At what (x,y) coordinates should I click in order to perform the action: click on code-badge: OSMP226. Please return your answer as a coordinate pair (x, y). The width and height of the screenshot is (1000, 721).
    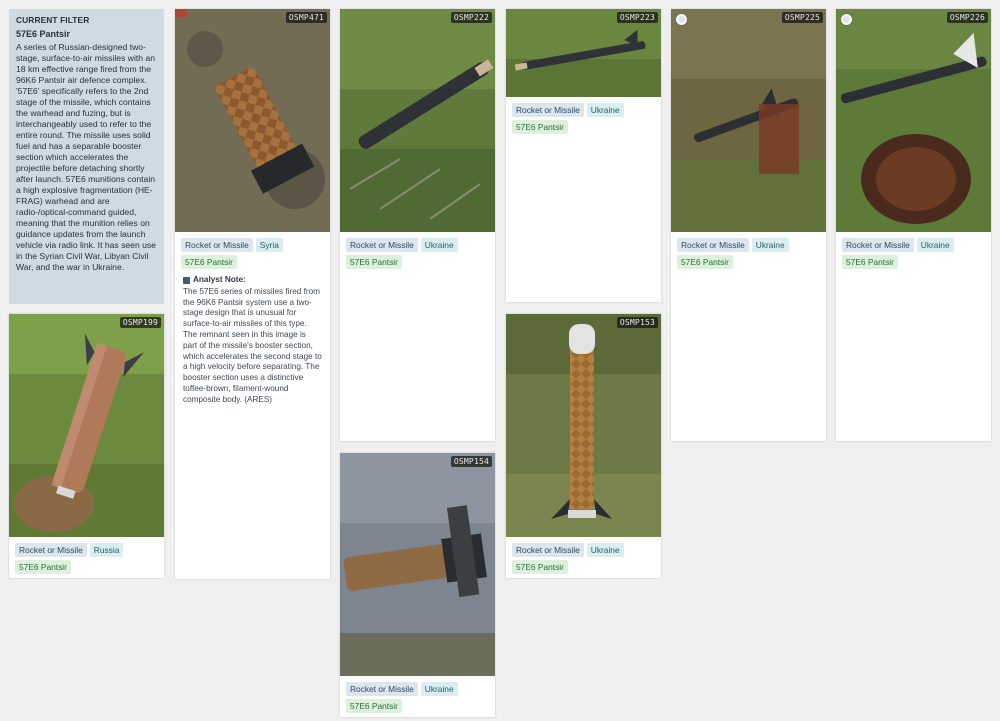
    Looking at the image, I should click on (967, 17).